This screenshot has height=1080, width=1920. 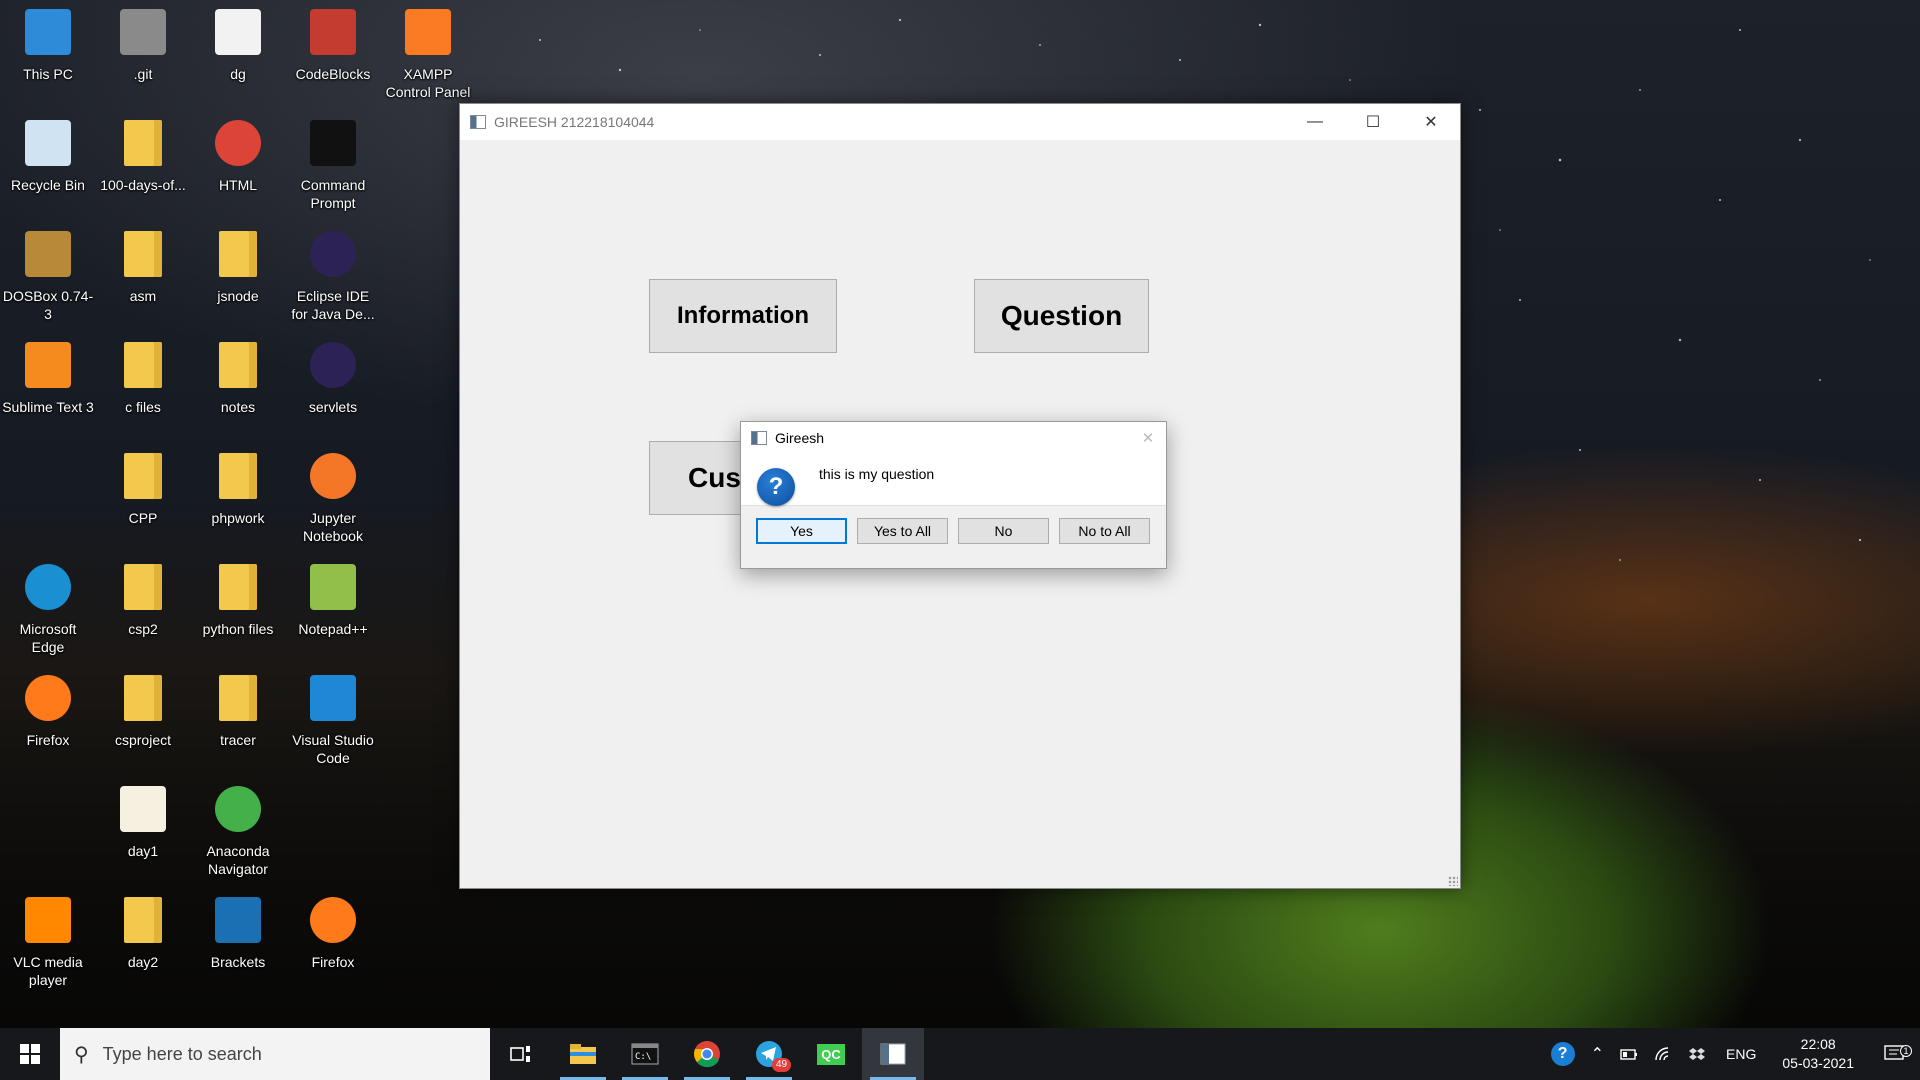 I want to click on wifi-icon, so click(x=1663, y=1054).